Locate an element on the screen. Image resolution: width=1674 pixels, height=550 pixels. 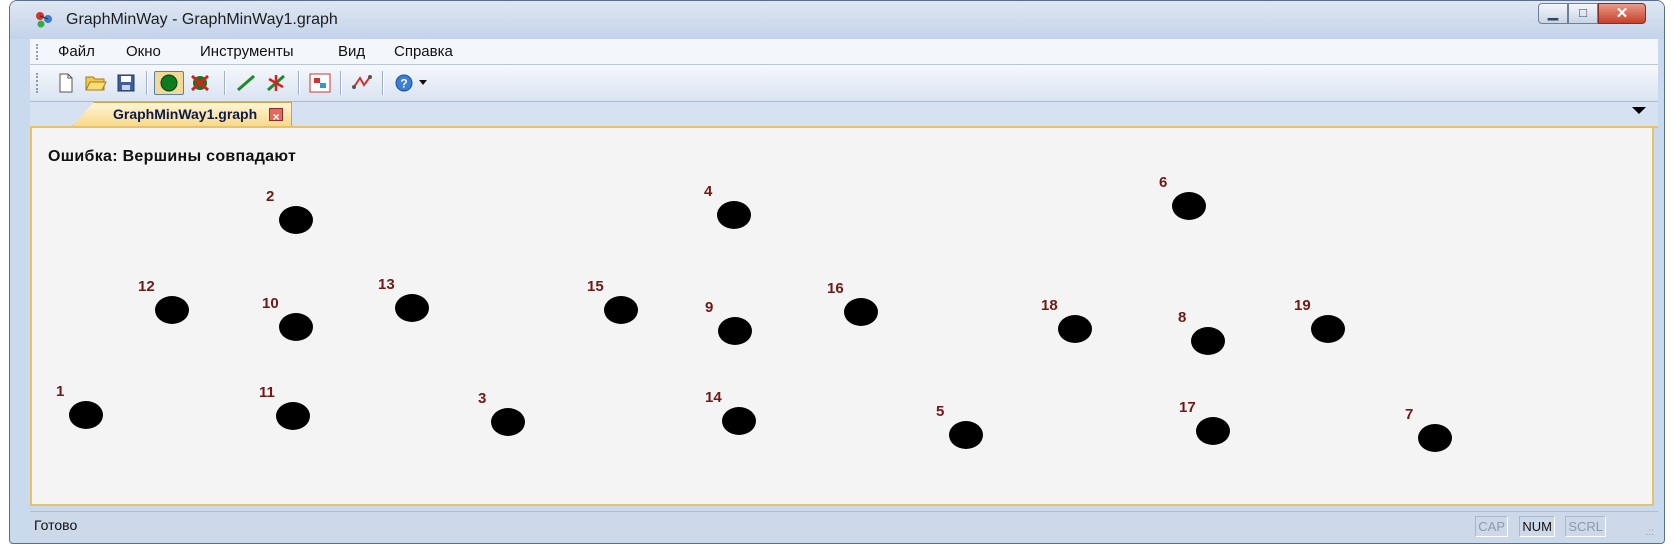
maximize-icon: □ is located at coordinates (1583, 12).